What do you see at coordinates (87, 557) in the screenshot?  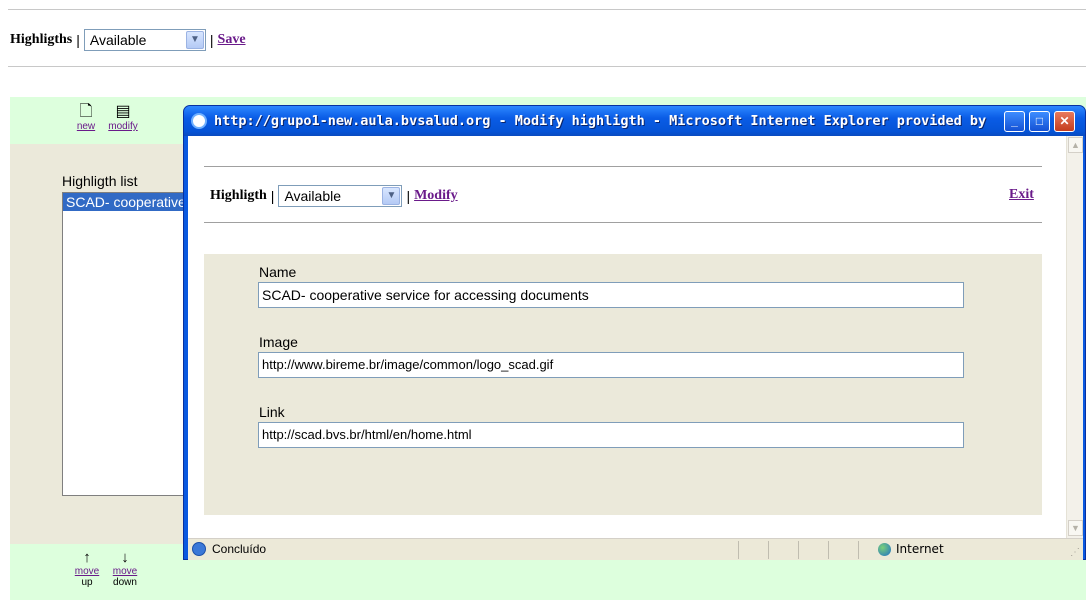 I see `arrow-up-icon: ↑` at bounding box center [87, 557].